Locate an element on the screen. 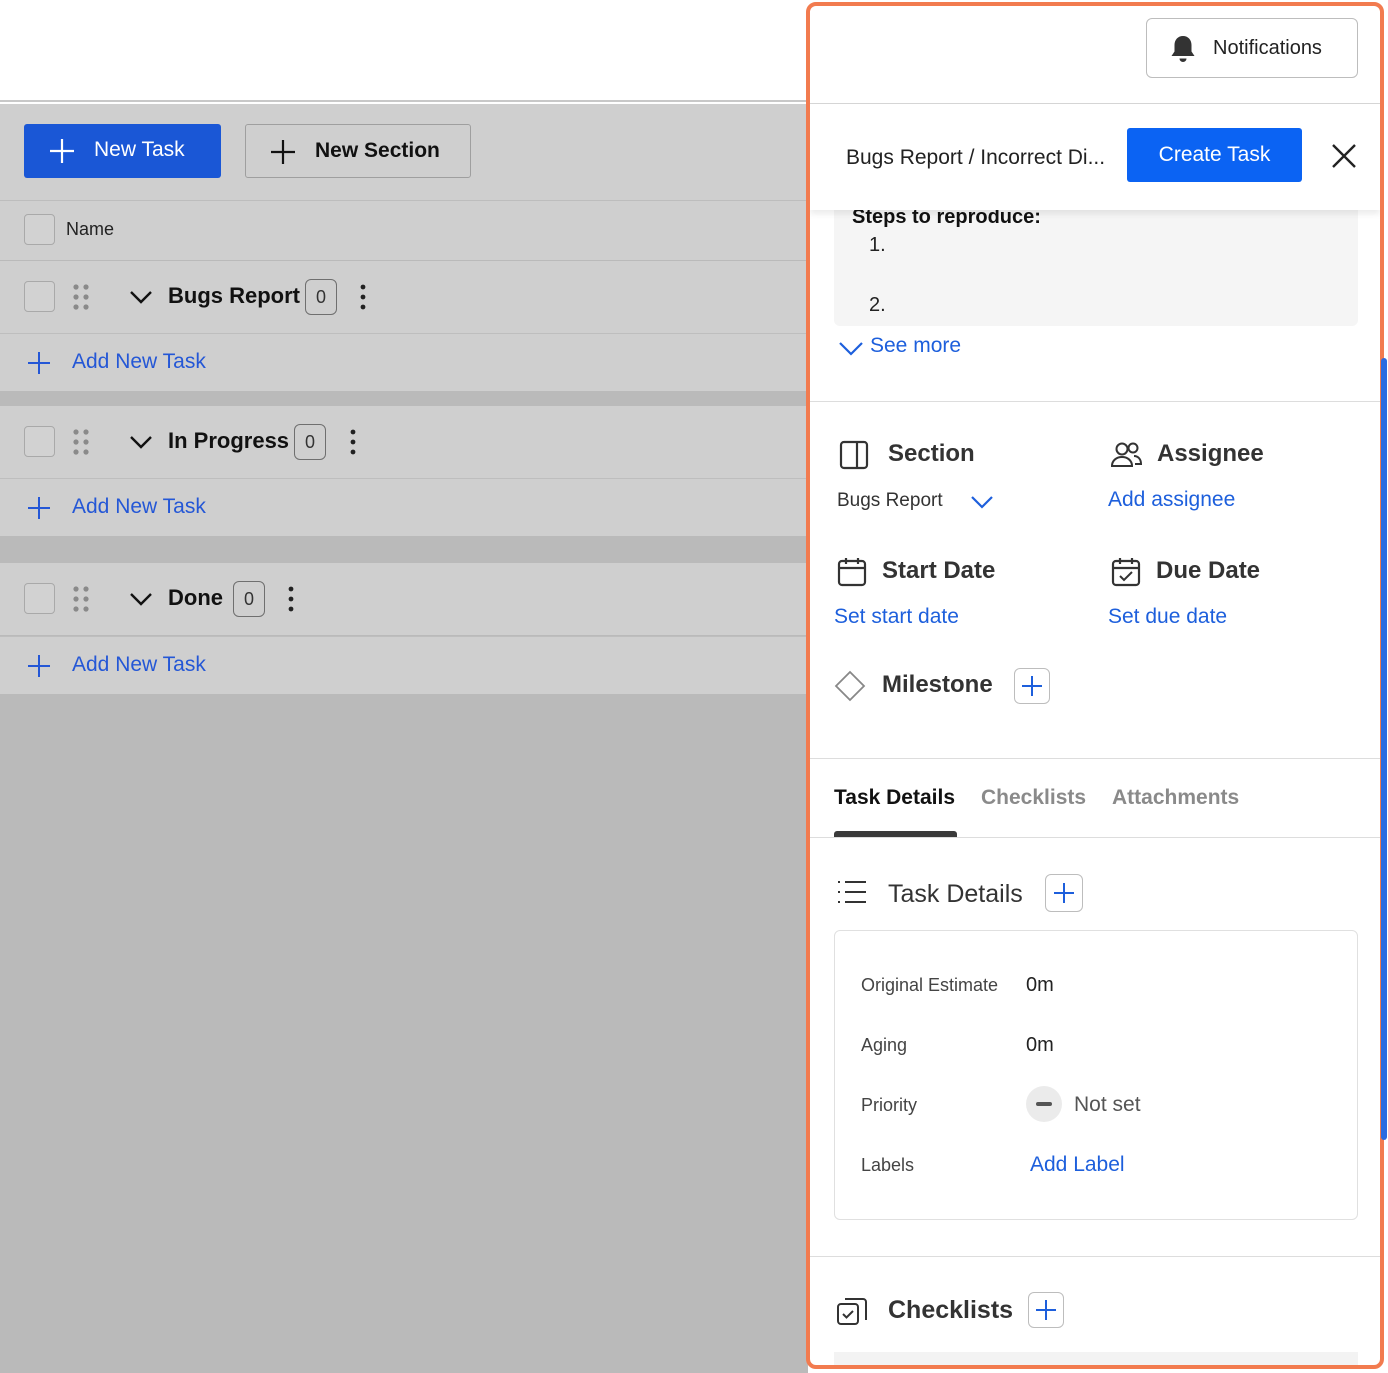 Image resolution: width=1388 pixels, height=1373 pixels. milestone-field-title: Milestone is located at coordinates (937, 684).